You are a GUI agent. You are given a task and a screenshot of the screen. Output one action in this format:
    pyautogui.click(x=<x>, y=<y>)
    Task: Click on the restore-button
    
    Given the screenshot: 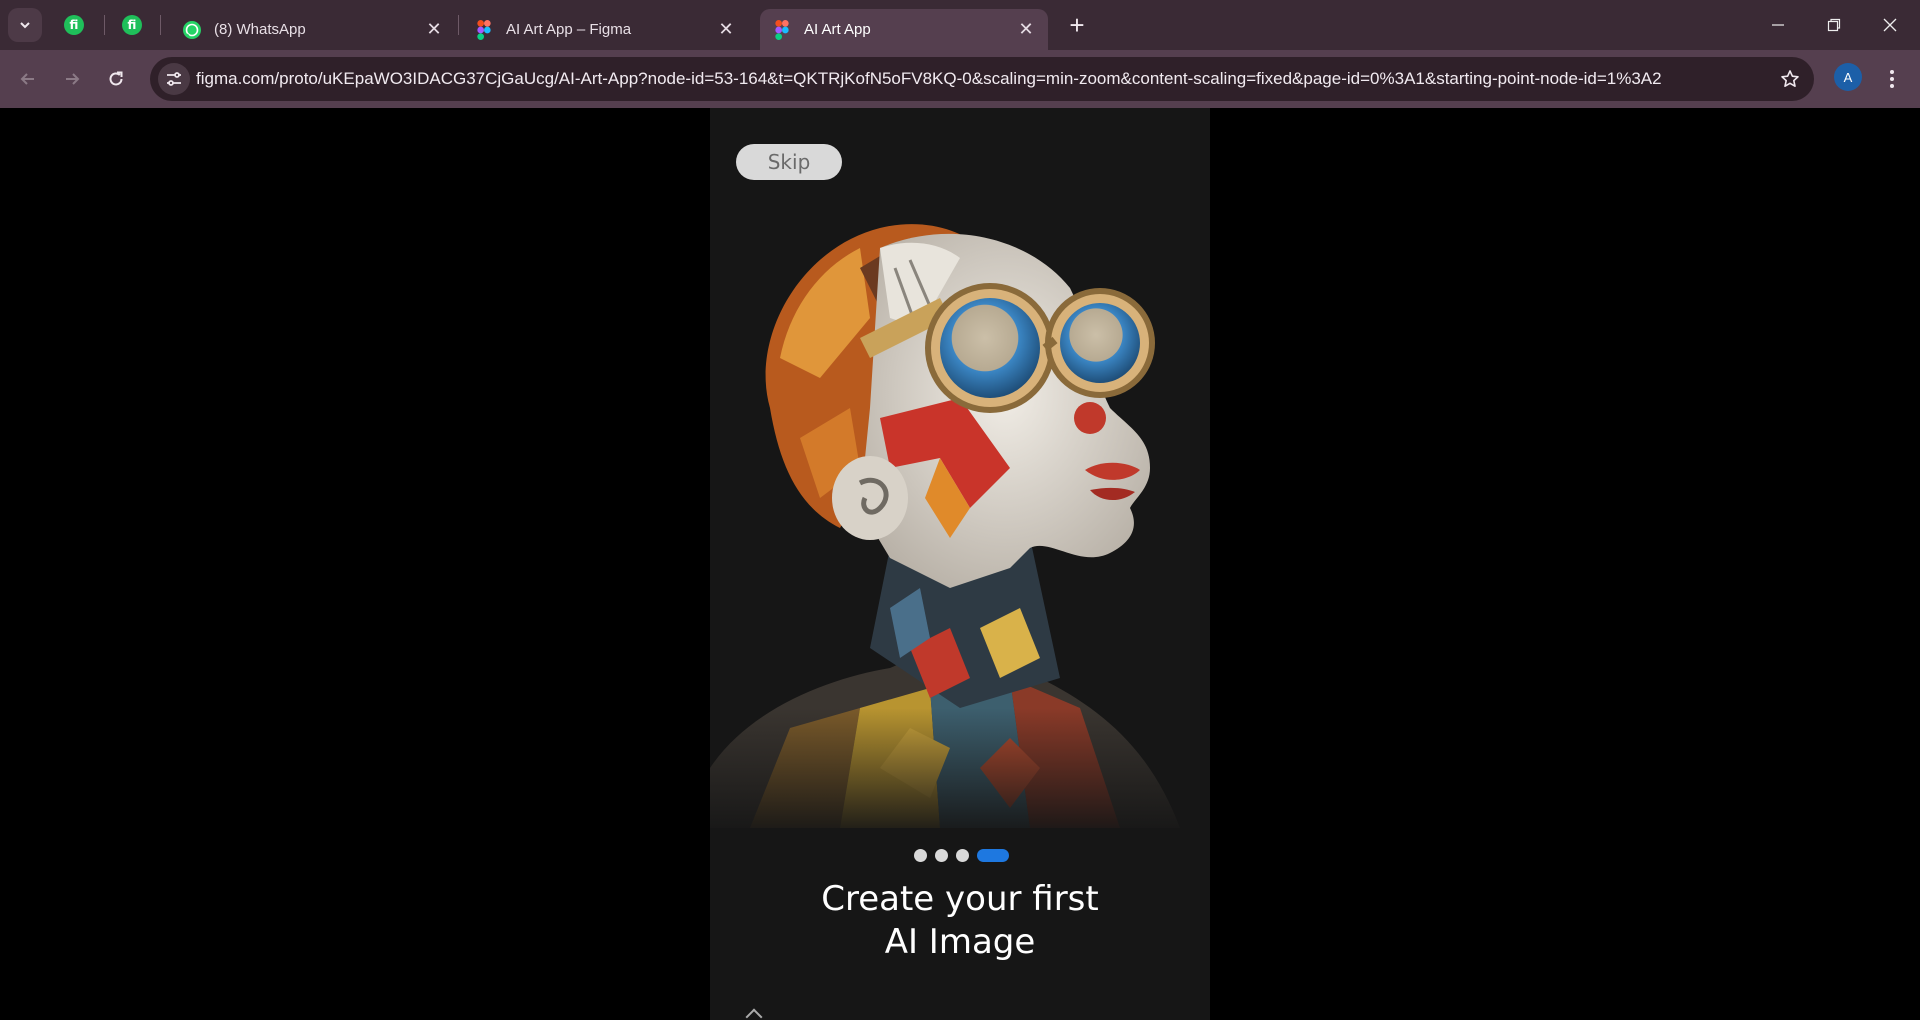 What is the action you would take?
    pyautogui.click(x=1834, y=25)
    